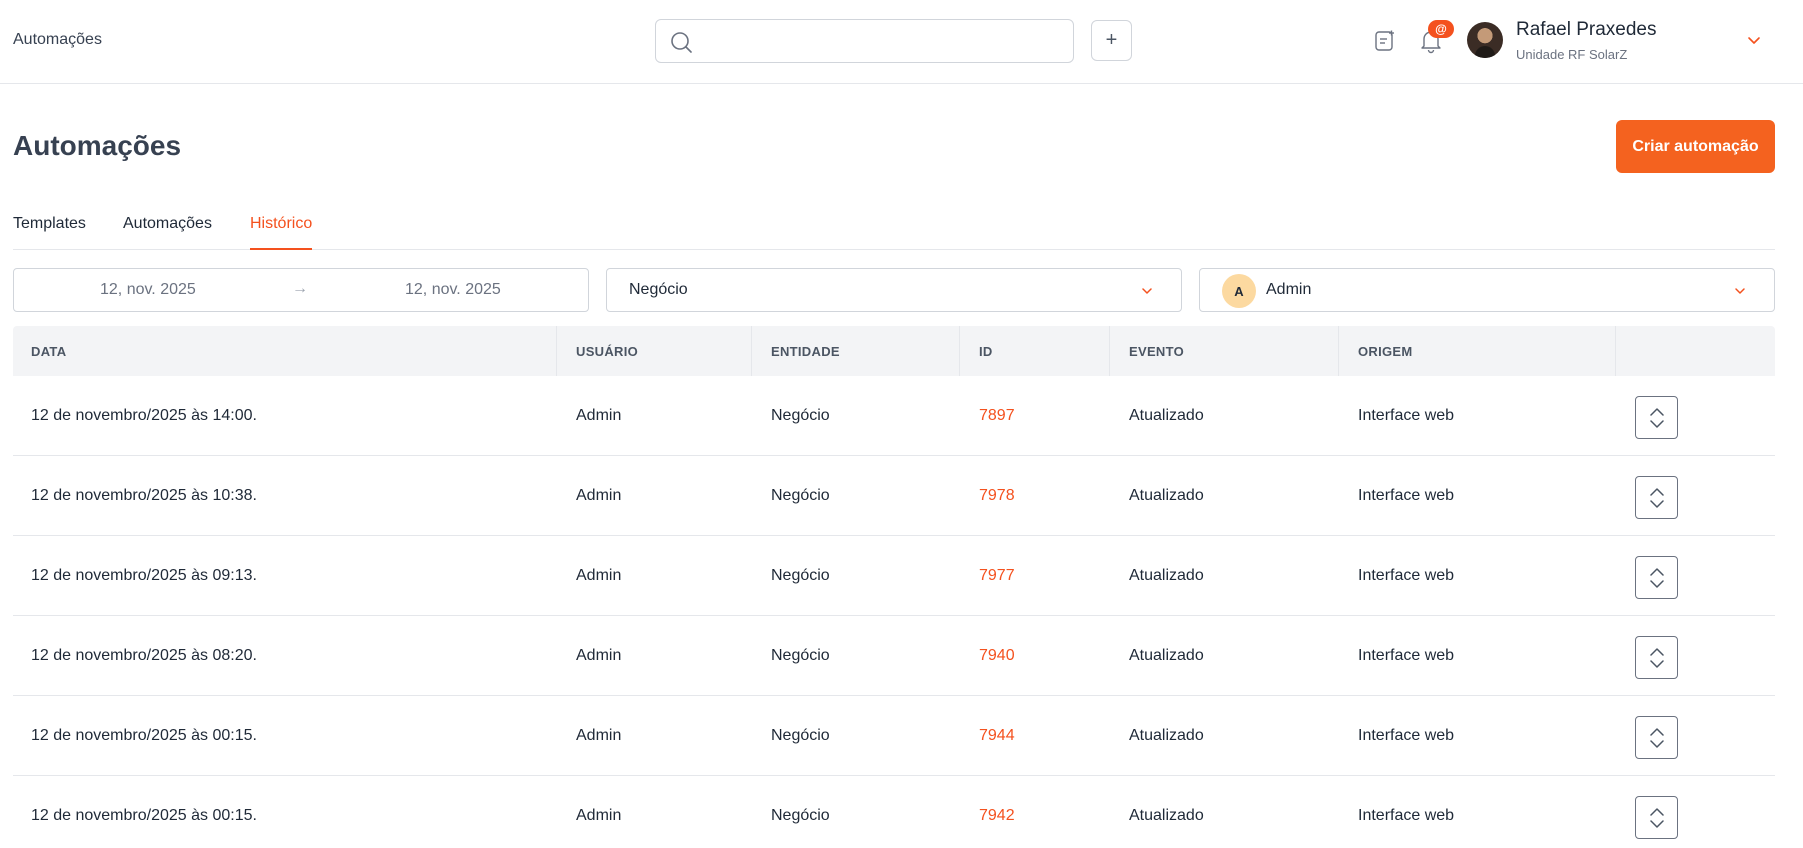  What do you see at coordinates (281, 232) in the screenshot?
I see `tab-historico: Histórico` at bounding box center [281, 232].